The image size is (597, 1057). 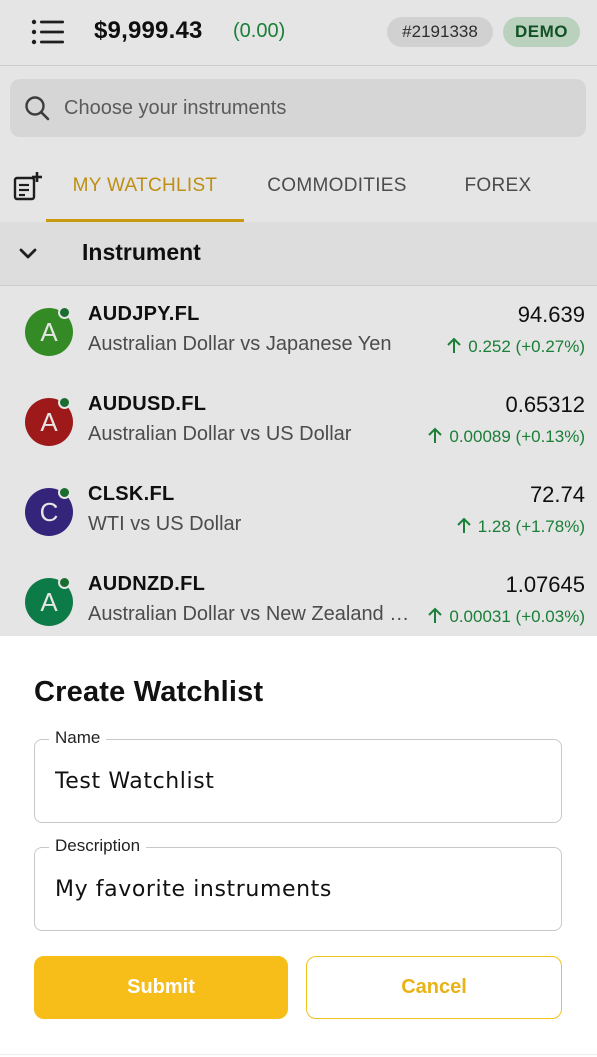 What do you see at coordinates (298, 1054) in the screenshot?
I see `divider` at bounding box center [298, 1054].